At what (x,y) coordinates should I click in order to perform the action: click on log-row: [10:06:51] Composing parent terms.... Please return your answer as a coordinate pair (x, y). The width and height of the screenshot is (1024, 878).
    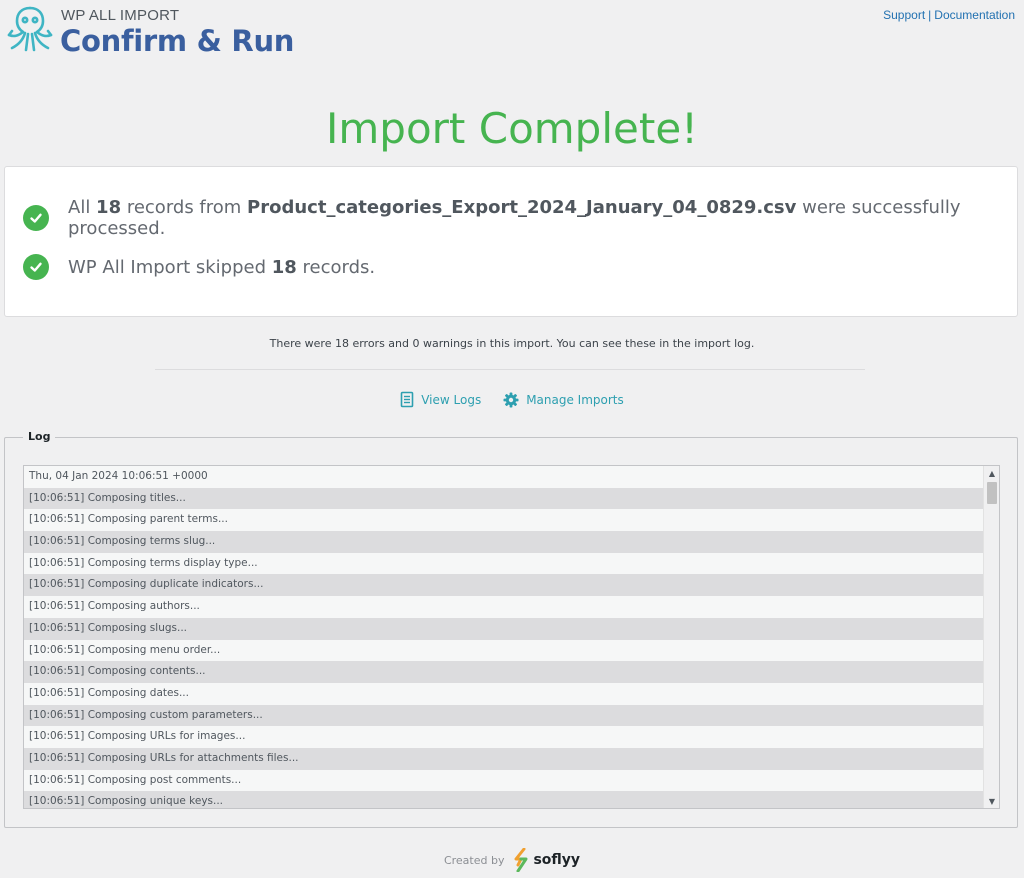
    Looking at the image, I should click on (128, 519).